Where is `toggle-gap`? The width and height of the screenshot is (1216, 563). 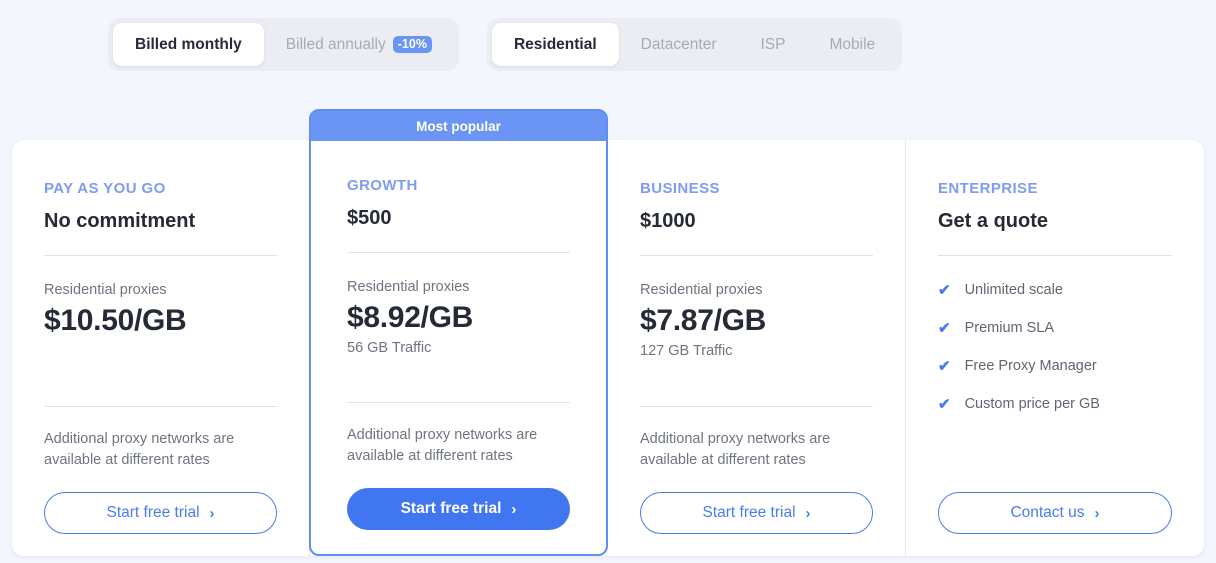
toggle-gap is located at coordinates (473, 44).